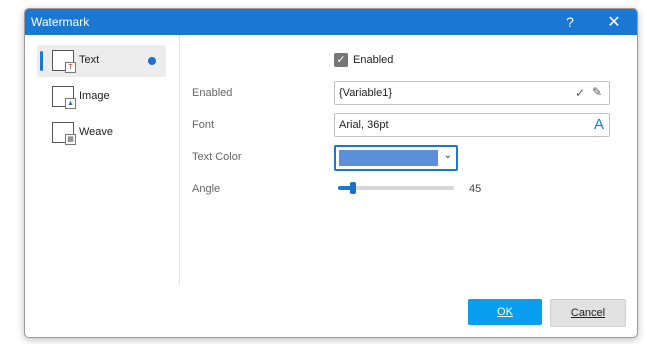 This screenshot has width=647, height=344. What do you see at coordinates (101, 61) in the screenshot?
I see `nav-item-text: T Text` at bounding box center [101, 61].